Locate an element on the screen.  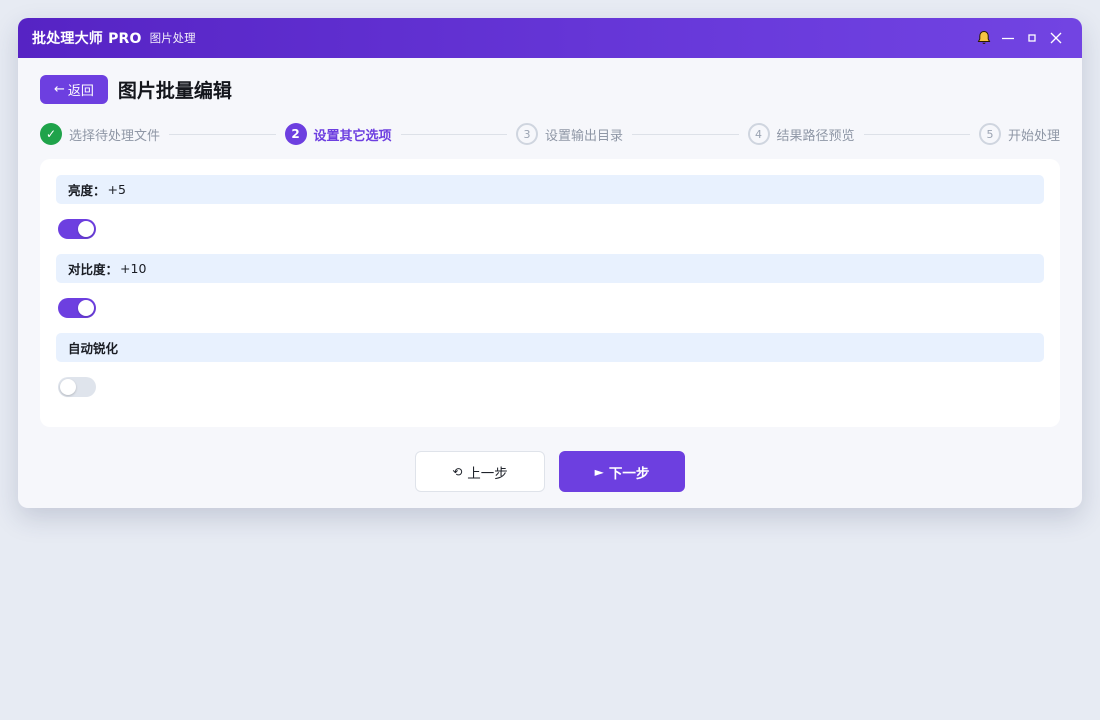
option-value: +10 is located at coordinates (133, 268).